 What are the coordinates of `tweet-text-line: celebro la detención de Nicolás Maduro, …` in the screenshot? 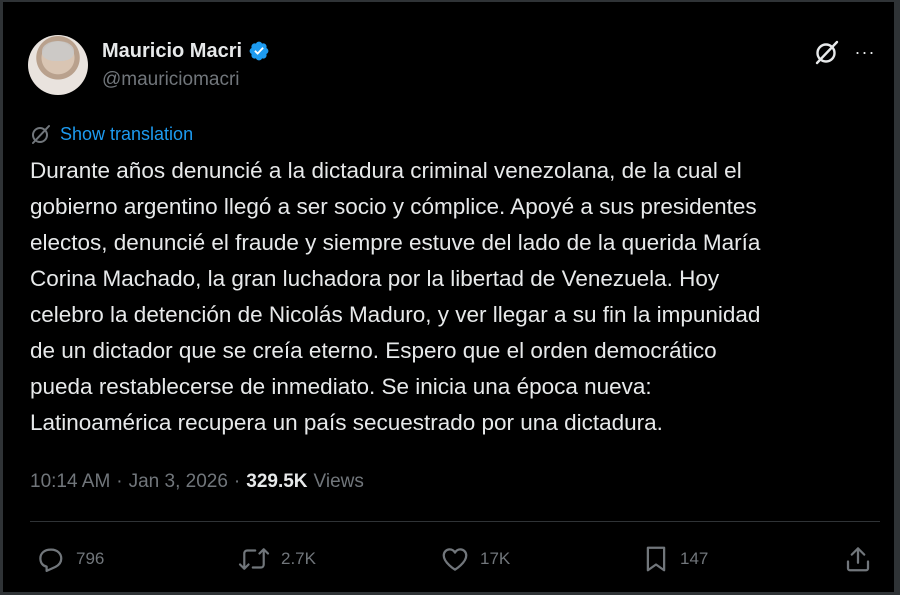 It's located at (395, 314).